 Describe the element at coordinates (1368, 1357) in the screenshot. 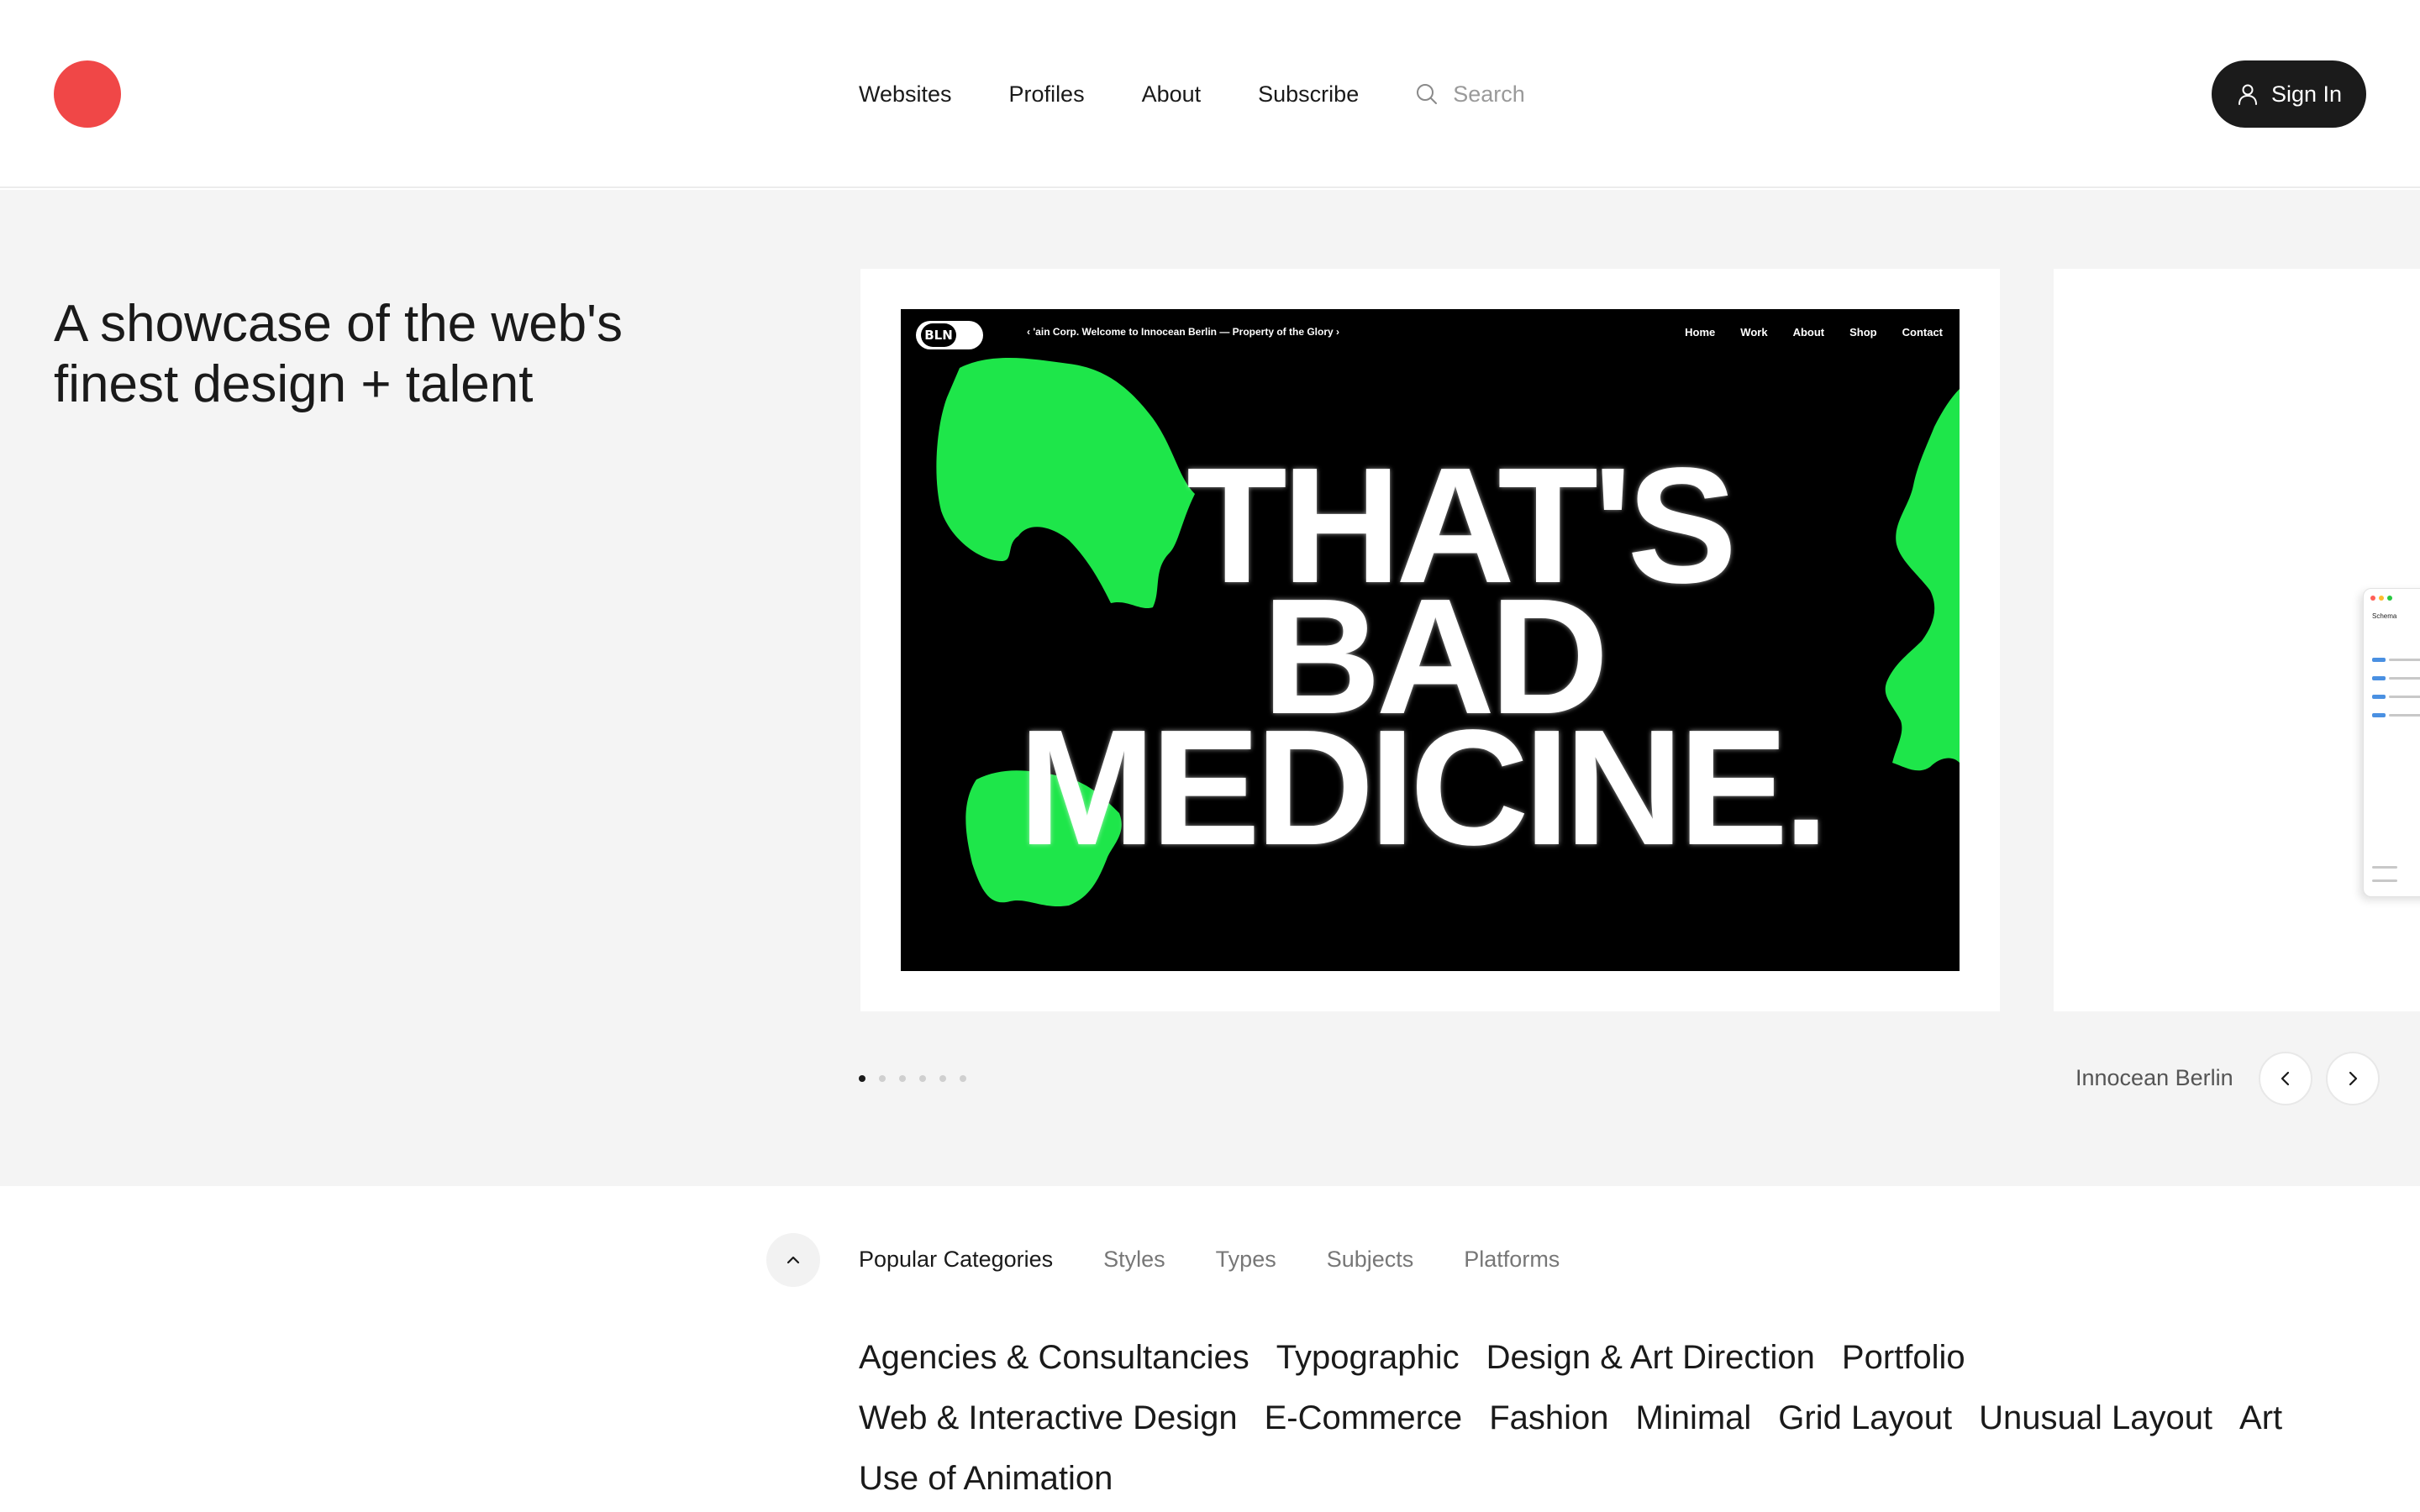

I see `category-link: Typographic` at that location.